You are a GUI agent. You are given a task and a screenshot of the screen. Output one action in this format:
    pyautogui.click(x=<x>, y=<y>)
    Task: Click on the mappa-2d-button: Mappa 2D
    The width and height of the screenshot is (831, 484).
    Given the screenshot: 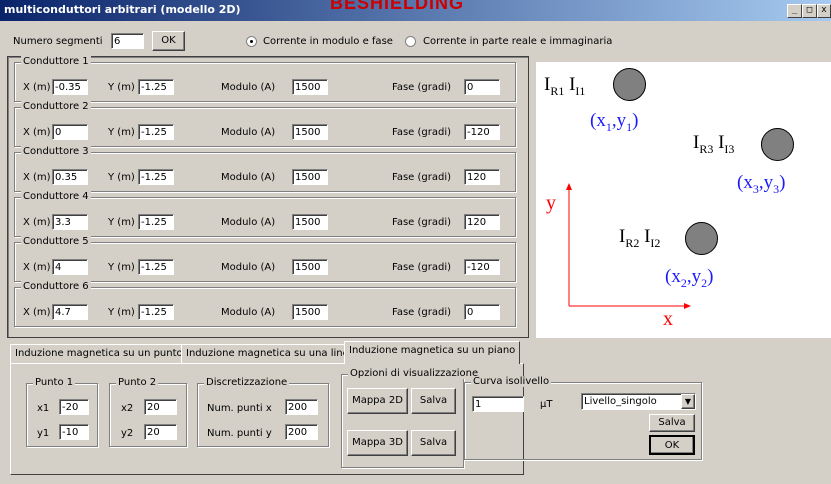 What is the action you would take?
    pyautogui.click(x=377, y=401)
    